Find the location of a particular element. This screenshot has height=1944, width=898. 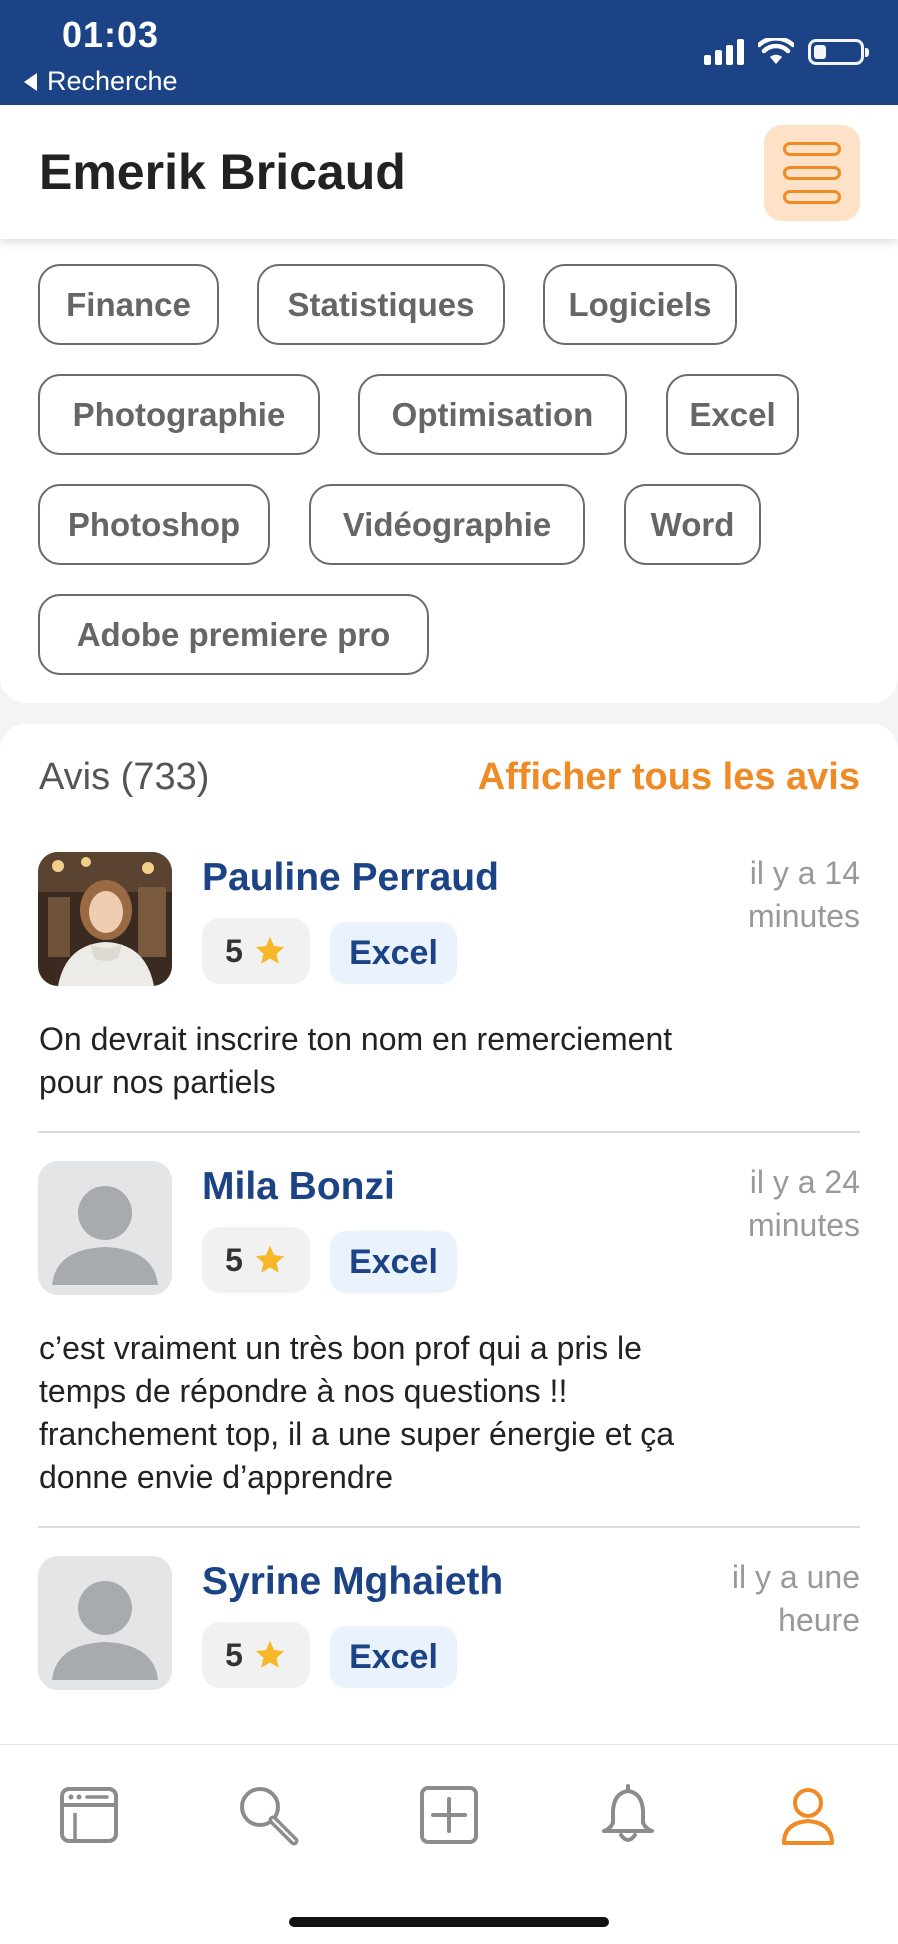

review-time: il y a 14 minutes is located at coordinates (803, 894).